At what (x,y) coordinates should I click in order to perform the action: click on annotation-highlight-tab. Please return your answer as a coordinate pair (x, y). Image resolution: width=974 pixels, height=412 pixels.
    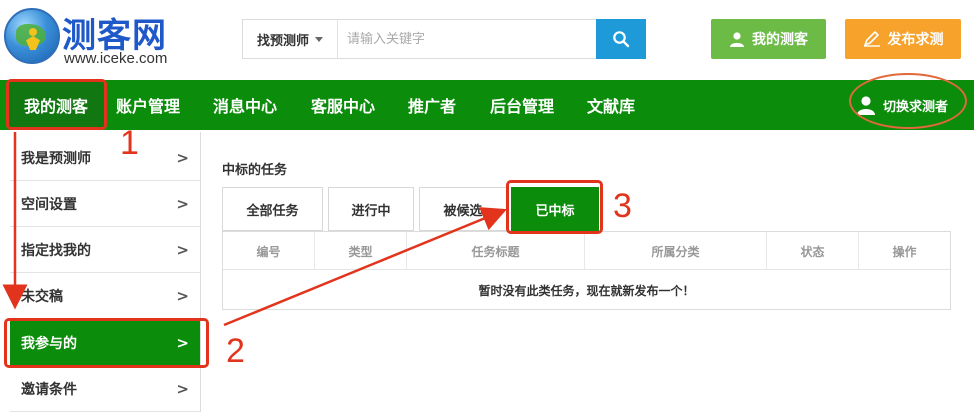
    Looking at the image, I should click on (554, 207).